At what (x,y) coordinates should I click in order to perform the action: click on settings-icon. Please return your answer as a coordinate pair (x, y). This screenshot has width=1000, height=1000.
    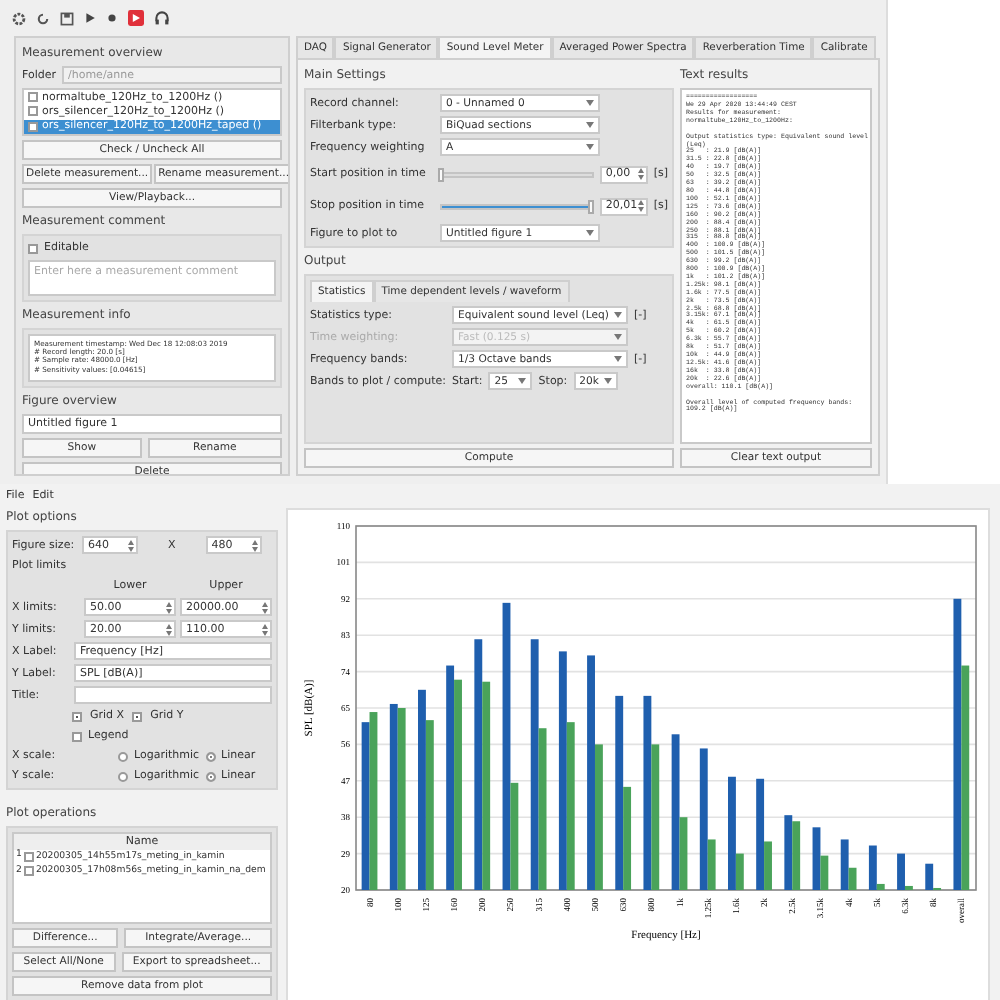
    Looking at the image, I should click on (19, 18).